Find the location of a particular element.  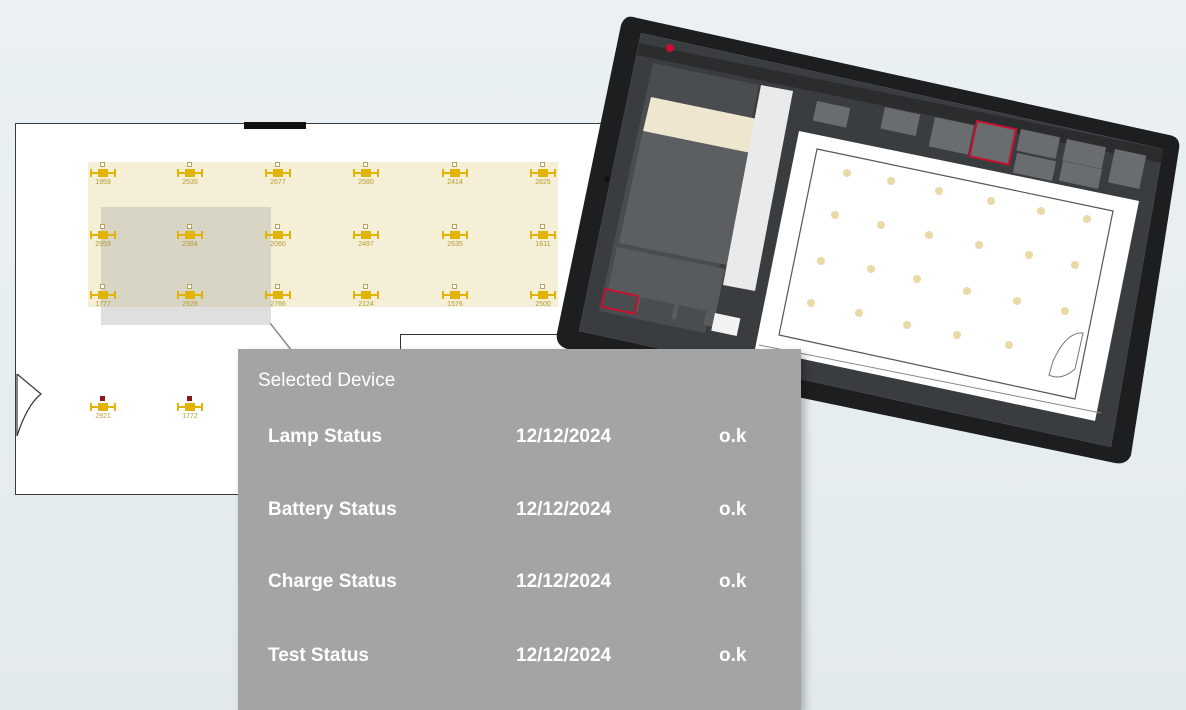

fixture-id-label: 2384 is located at coordinates (190, 244).